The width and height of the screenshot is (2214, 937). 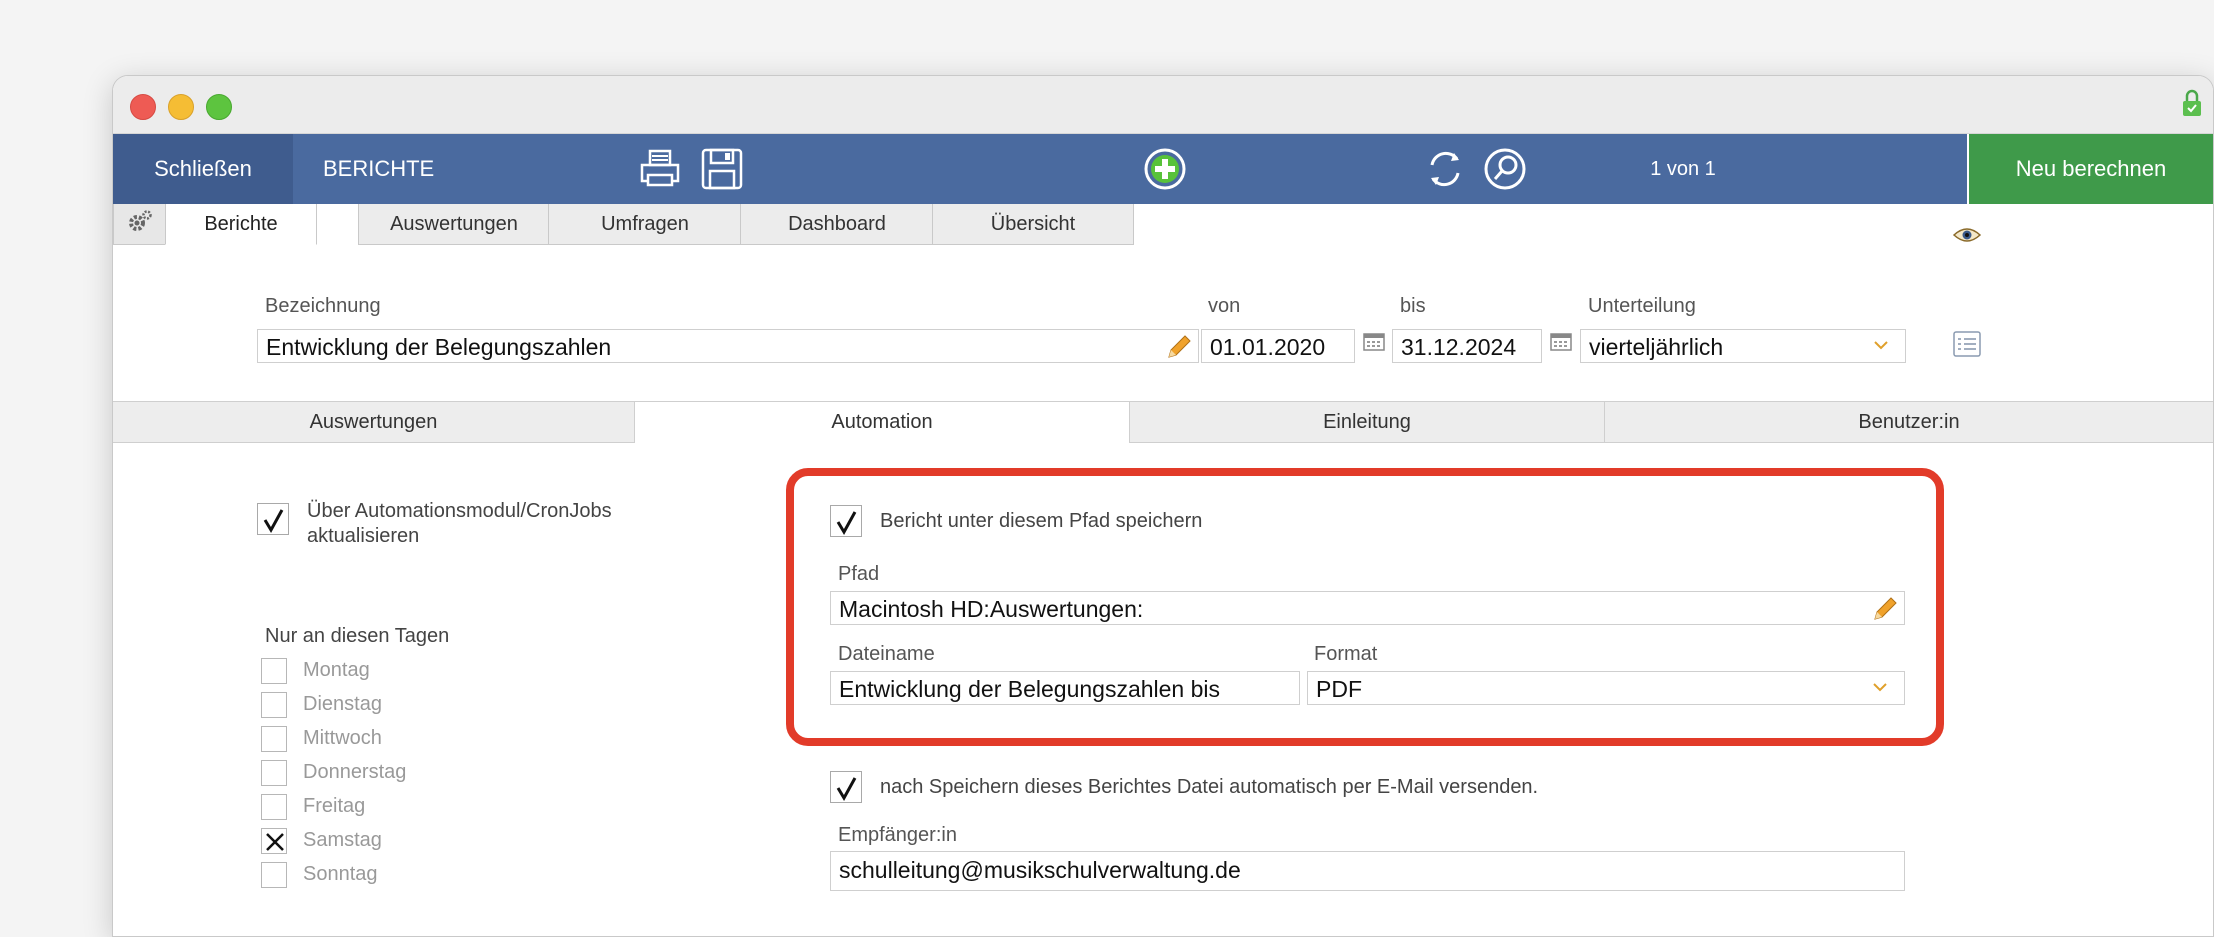 I want to click on unterteilung-value: vierteljährlich, so click(x=1656, y=347).